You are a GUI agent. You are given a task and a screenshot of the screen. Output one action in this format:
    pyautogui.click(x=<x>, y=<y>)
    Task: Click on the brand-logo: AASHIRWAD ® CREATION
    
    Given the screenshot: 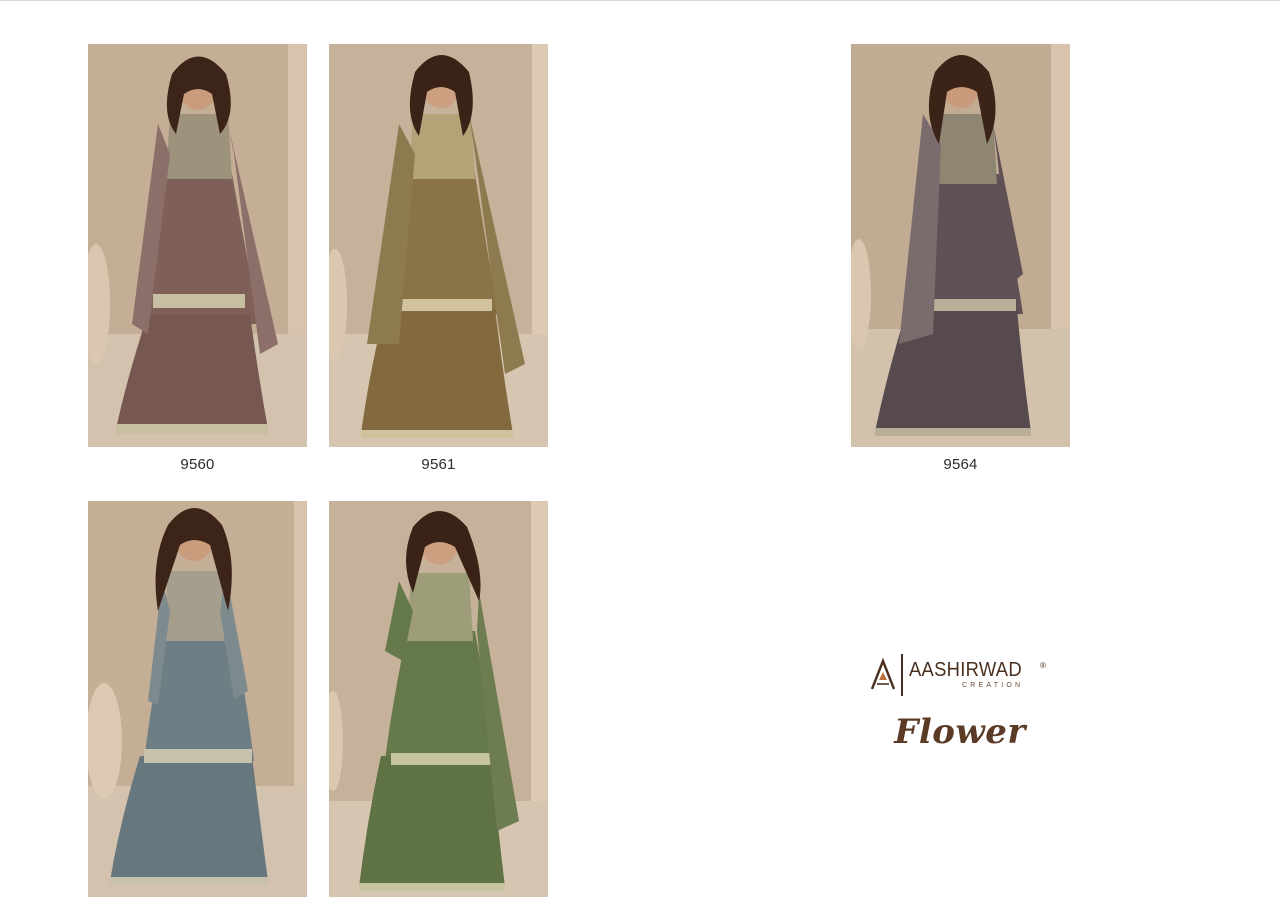 What is the action you would take?
    pyautogui.click(x=965, y=676)
    